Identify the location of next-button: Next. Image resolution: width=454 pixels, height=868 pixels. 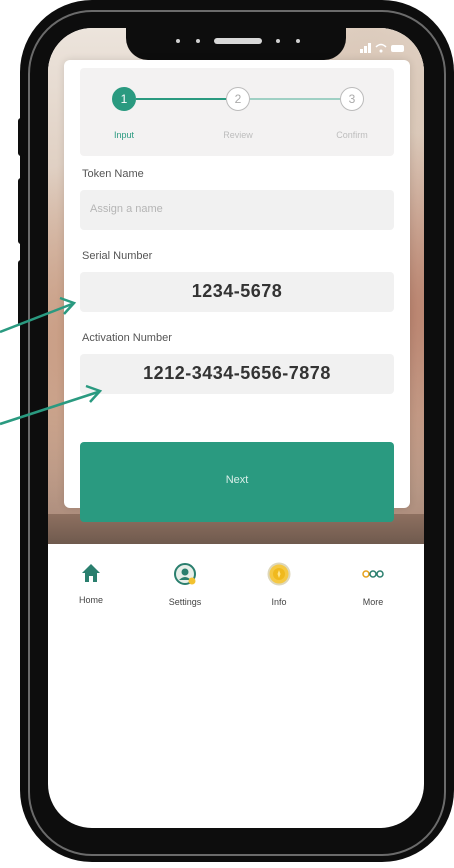
(237, 482).